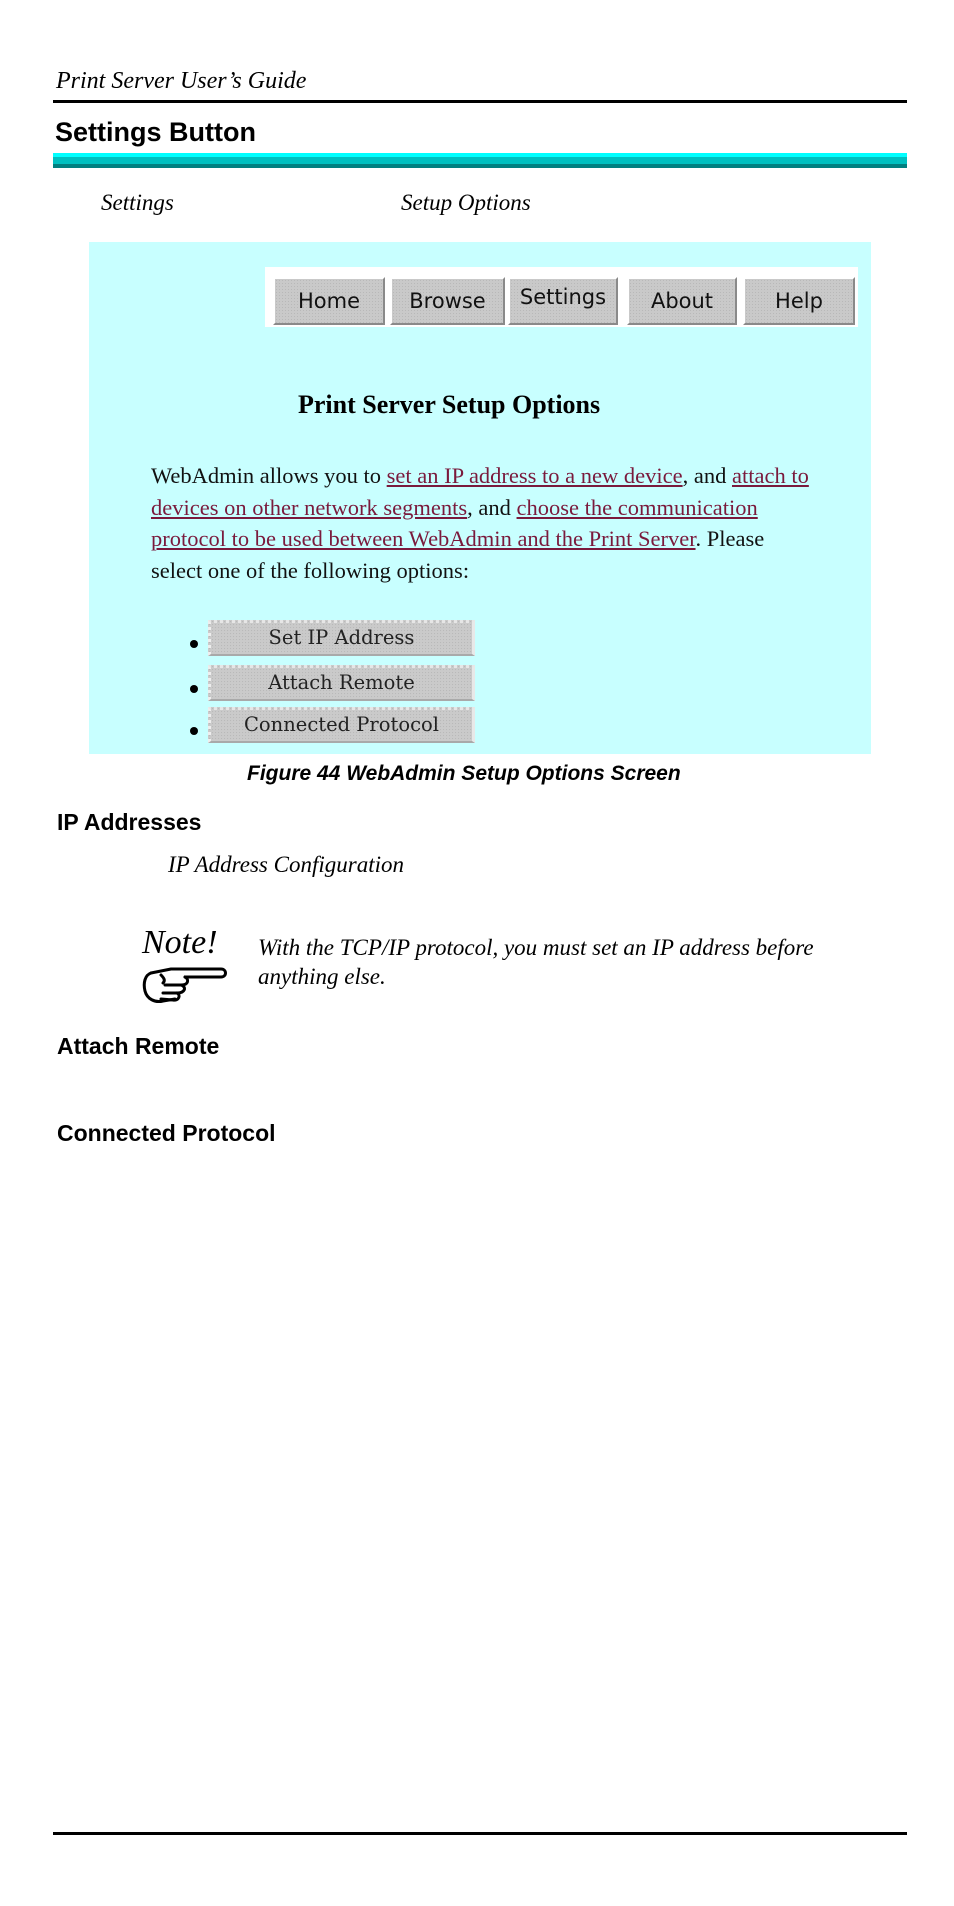  I want to click on option-item: Attach Remote, so click(289, 683).